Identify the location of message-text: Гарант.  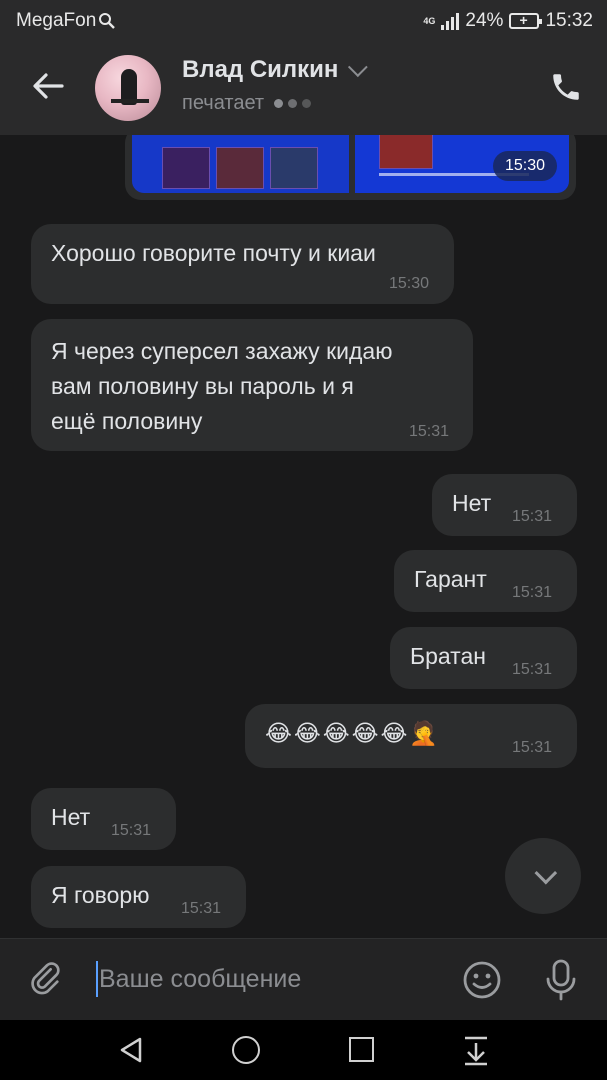
(450, 579).